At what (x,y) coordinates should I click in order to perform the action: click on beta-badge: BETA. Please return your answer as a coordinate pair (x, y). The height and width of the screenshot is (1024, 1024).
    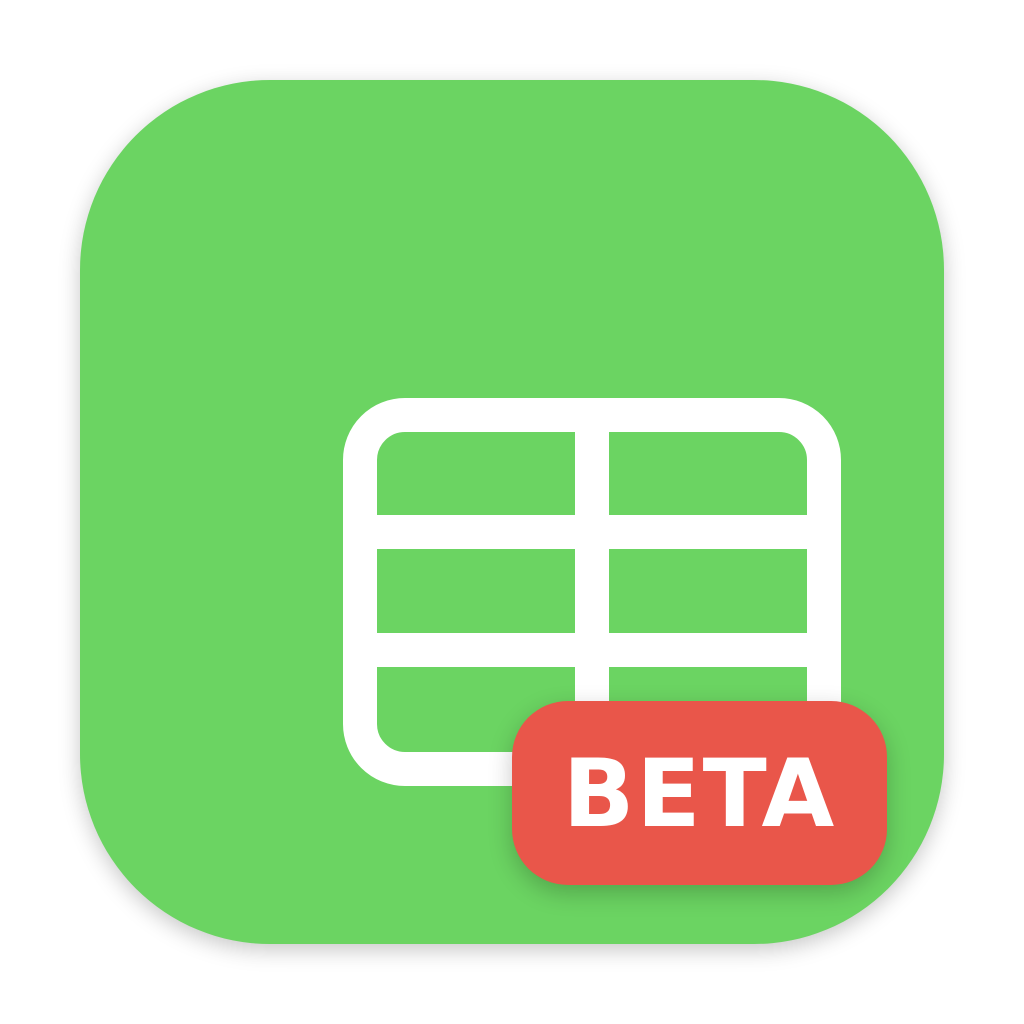
    Looking at the image, I should click on (699, 793).